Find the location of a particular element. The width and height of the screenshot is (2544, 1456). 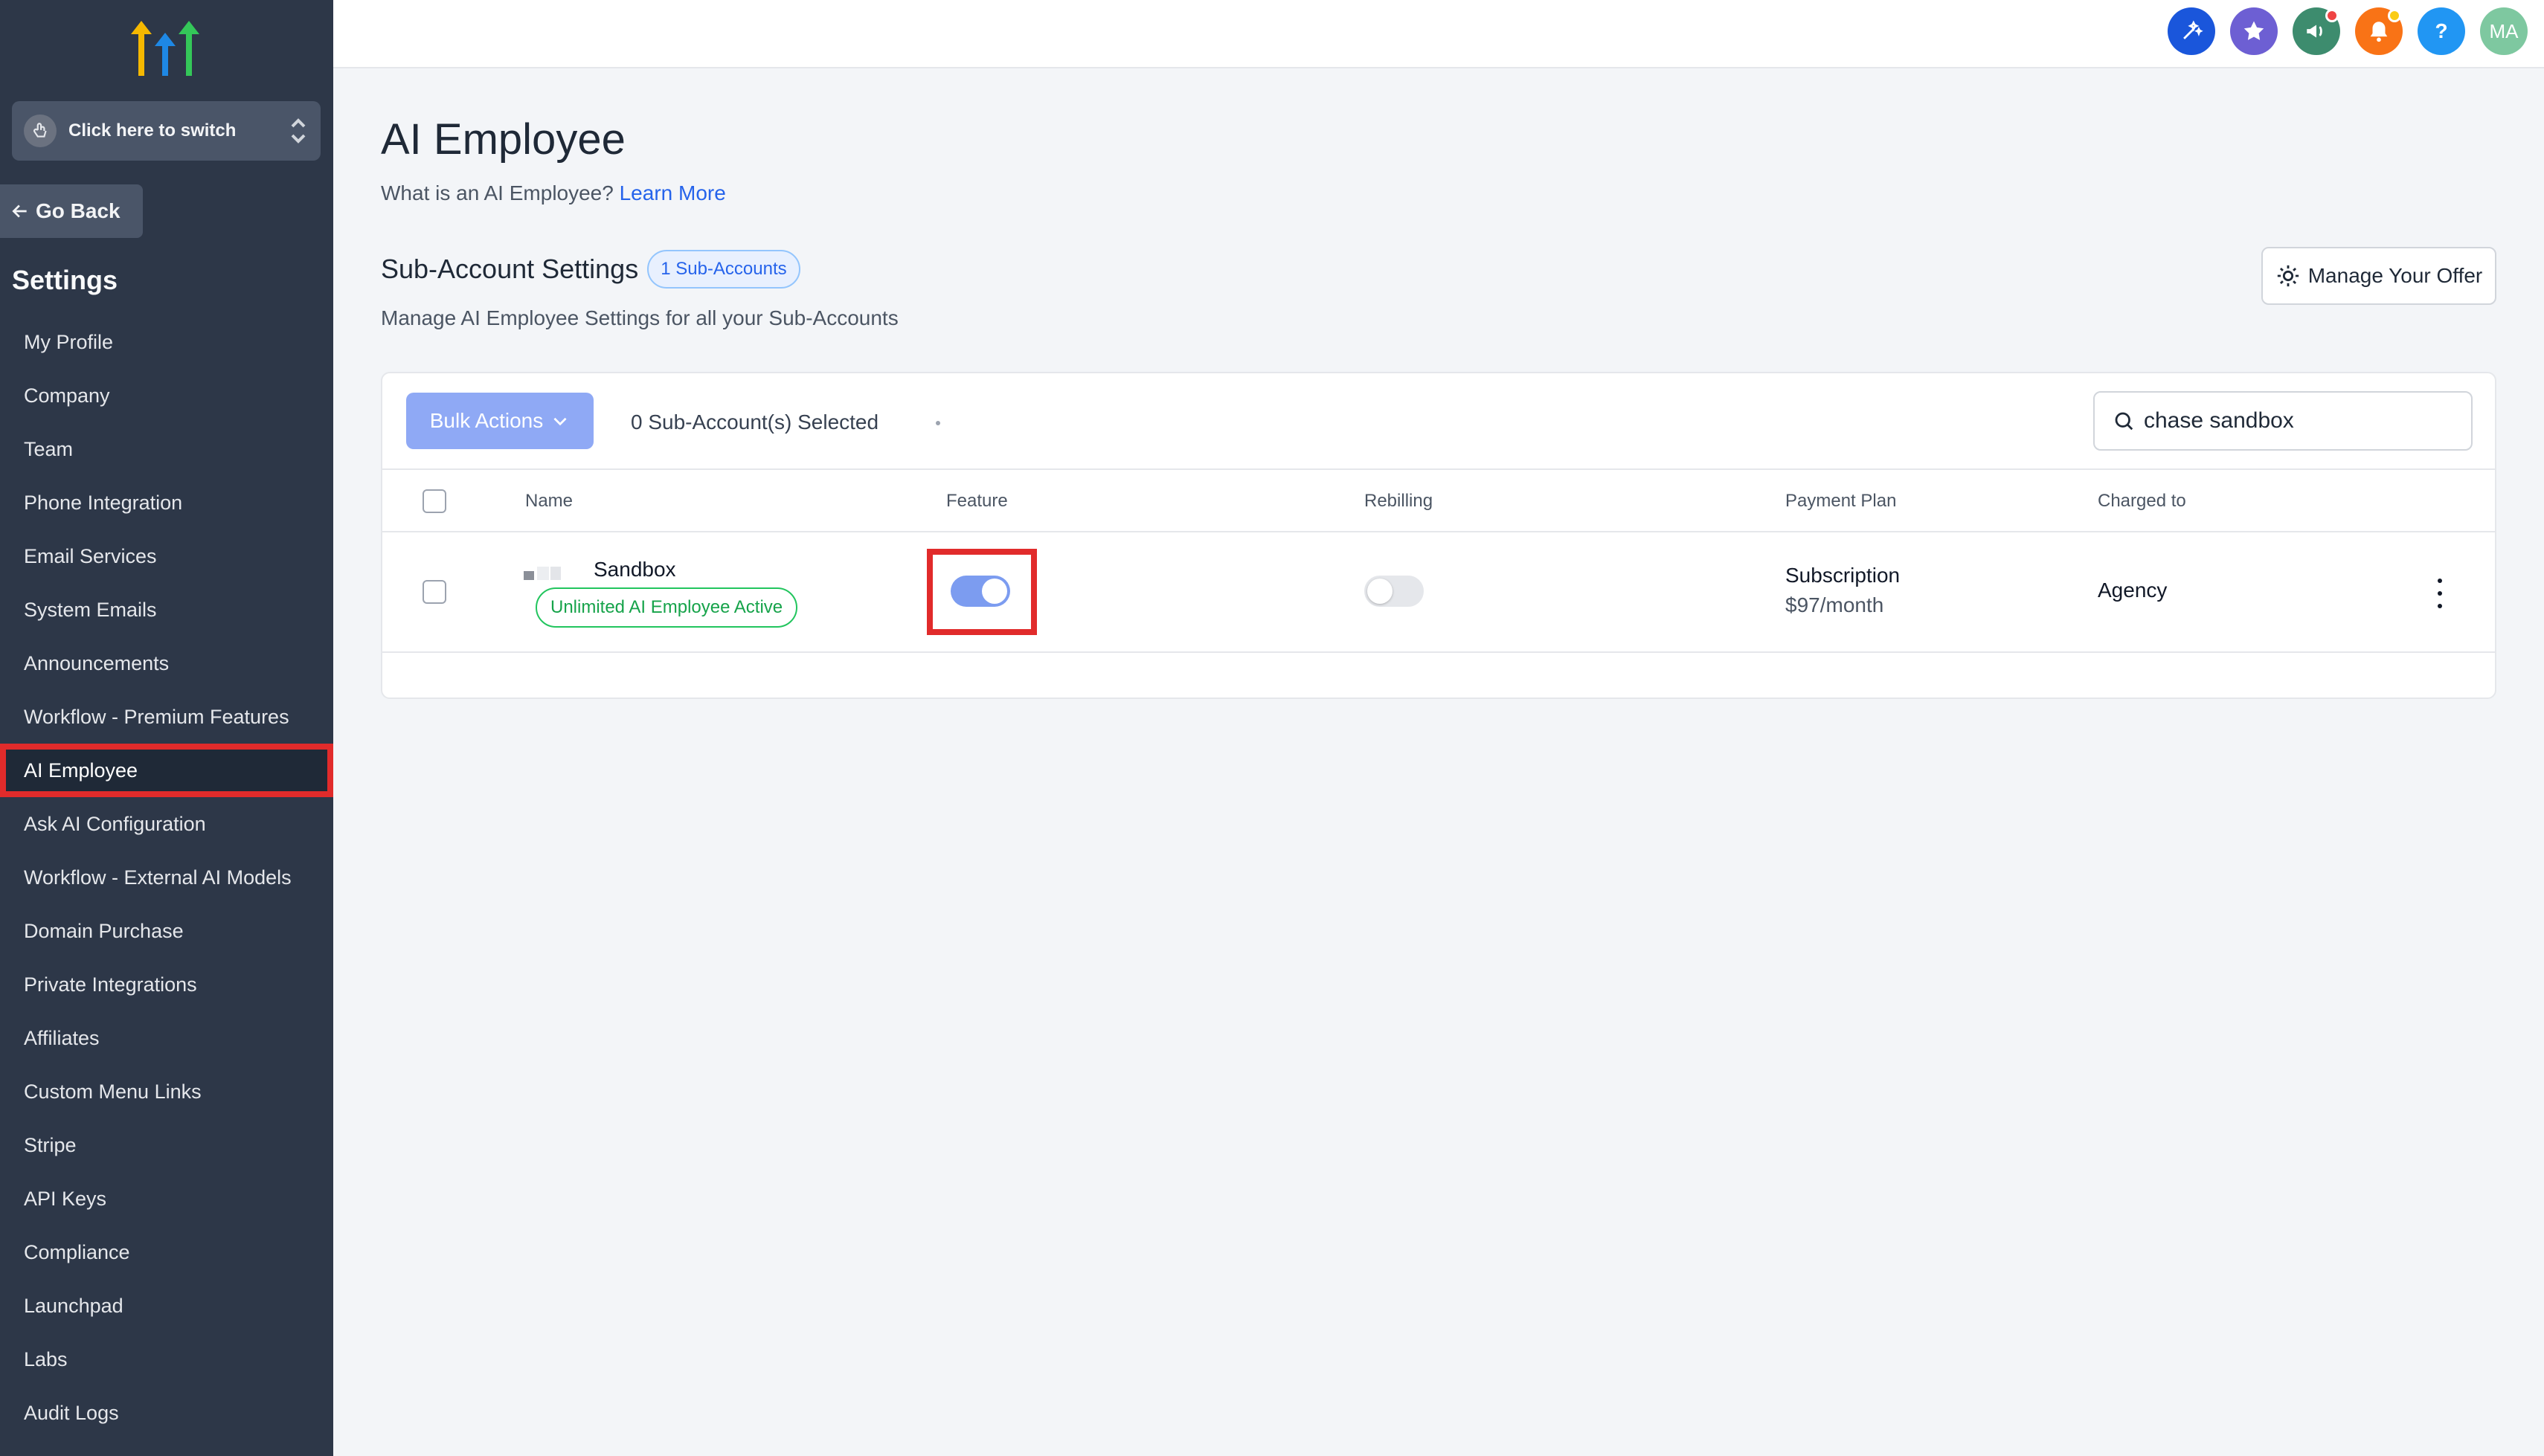

sidebar-item-company: Company is located at coordinates (166, 396).